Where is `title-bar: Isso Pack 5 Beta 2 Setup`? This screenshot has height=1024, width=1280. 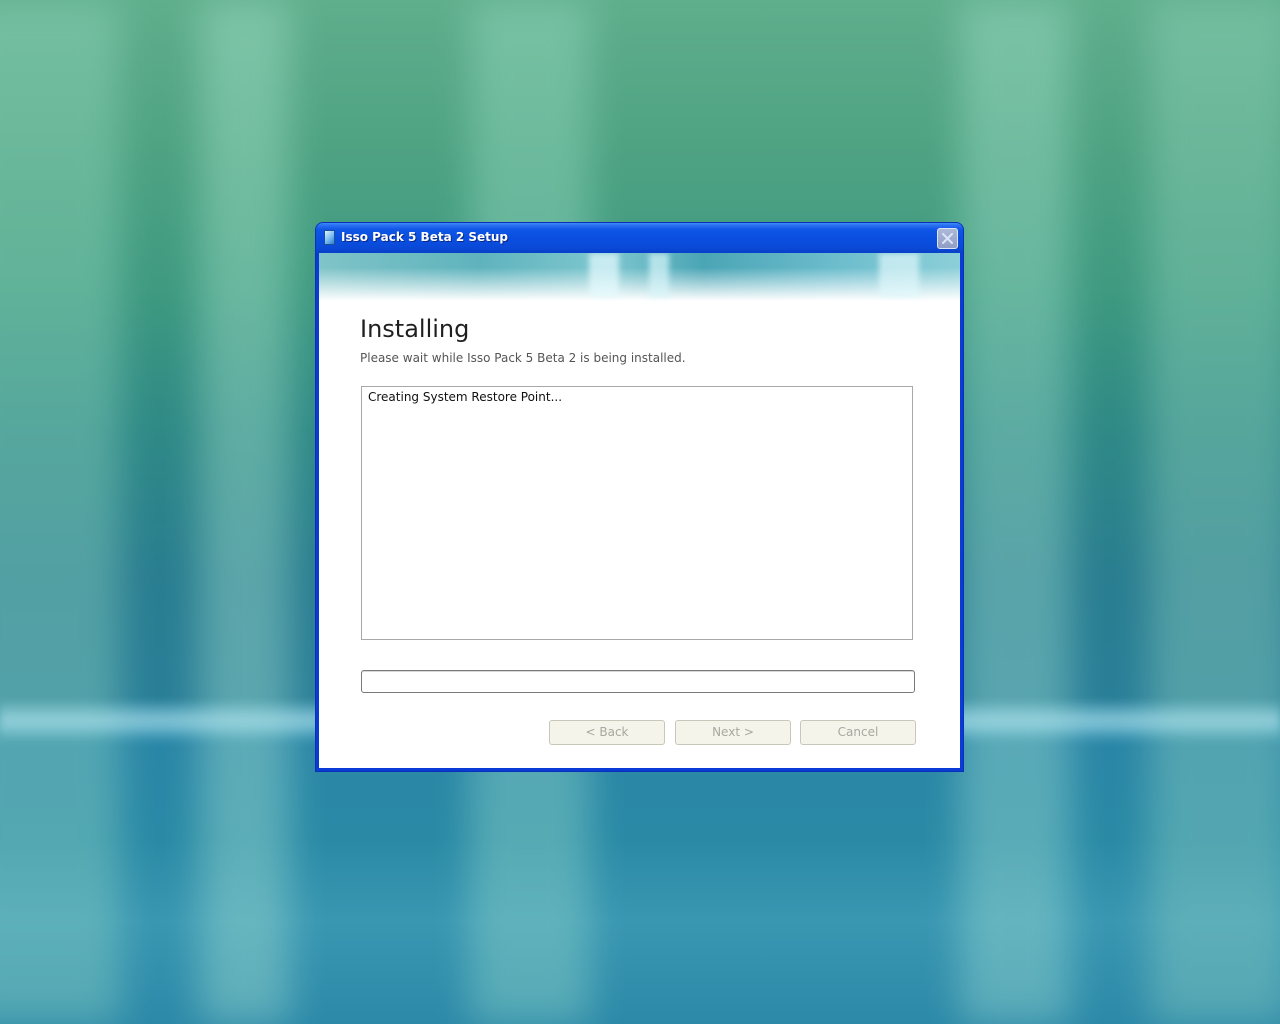 title-bar: Isso Pack 5 Beta 2 Setup is located at coordinates (639, 238).